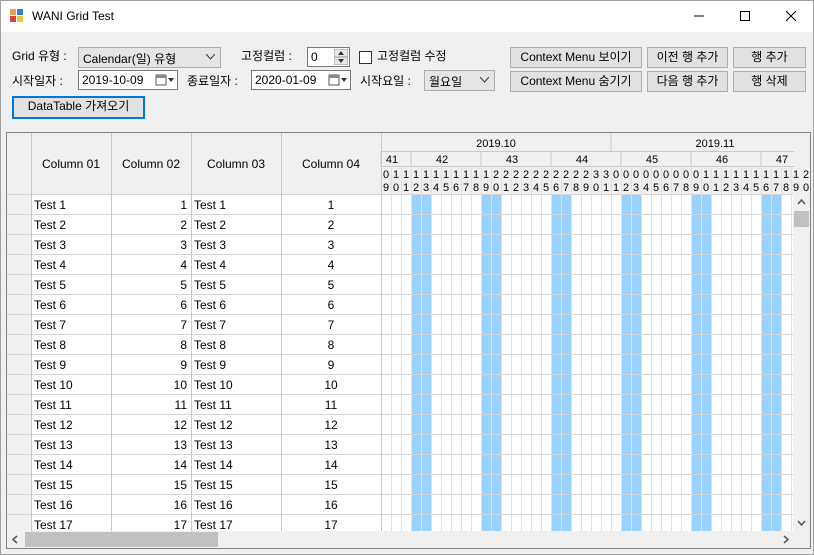 The height and width of the screenshot is (555, 814). Describe the element at coordinates (769, 81) in the screenshot. I see `row-delete-button: 행 삭제` at that location.